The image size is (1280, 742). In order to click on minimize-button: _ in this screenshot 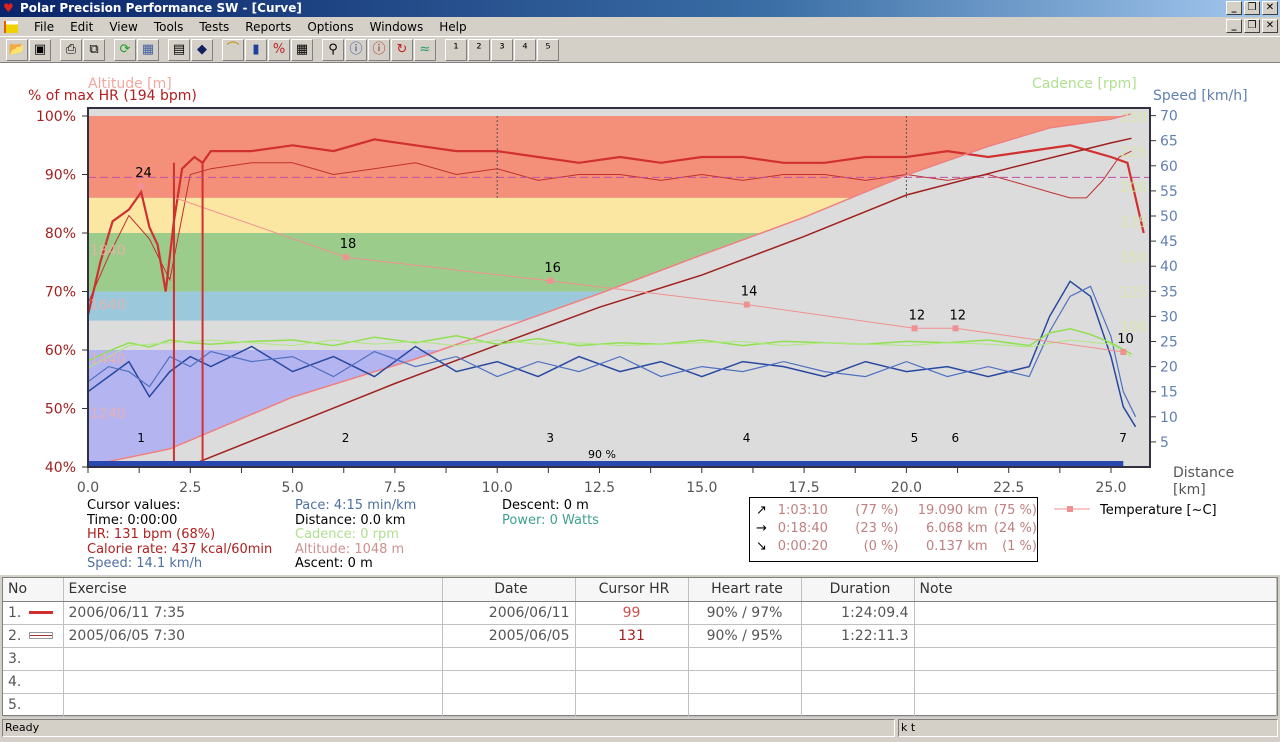, I will do `click(1234, 8)`.